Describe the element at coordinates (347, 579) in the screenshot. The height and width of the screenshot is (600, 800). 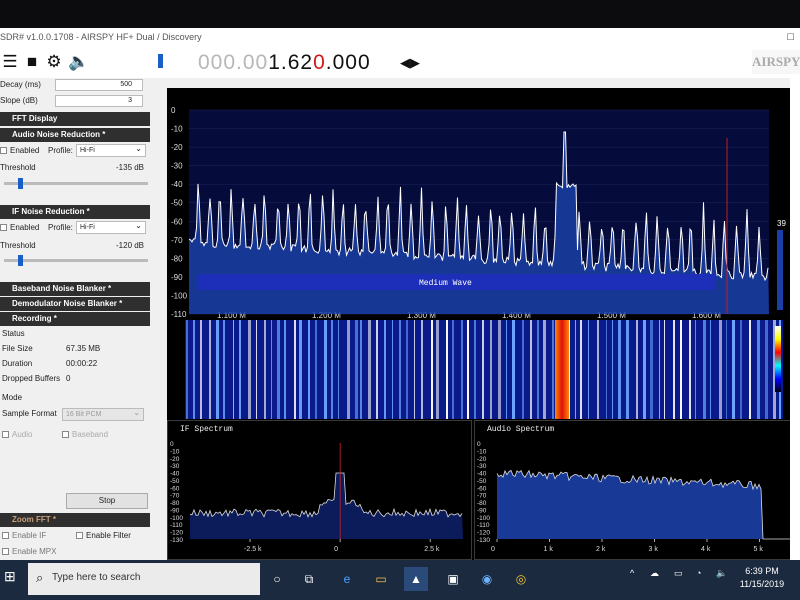
I see `edge-icon: e` at that location.